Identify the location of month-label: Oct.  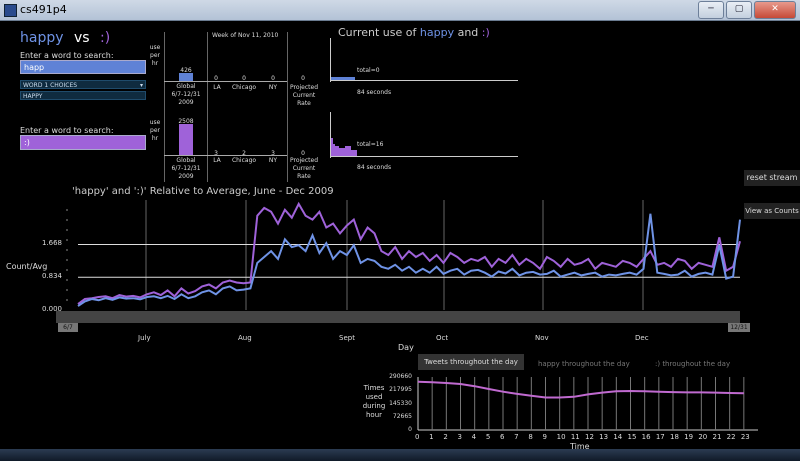
(442, 338).